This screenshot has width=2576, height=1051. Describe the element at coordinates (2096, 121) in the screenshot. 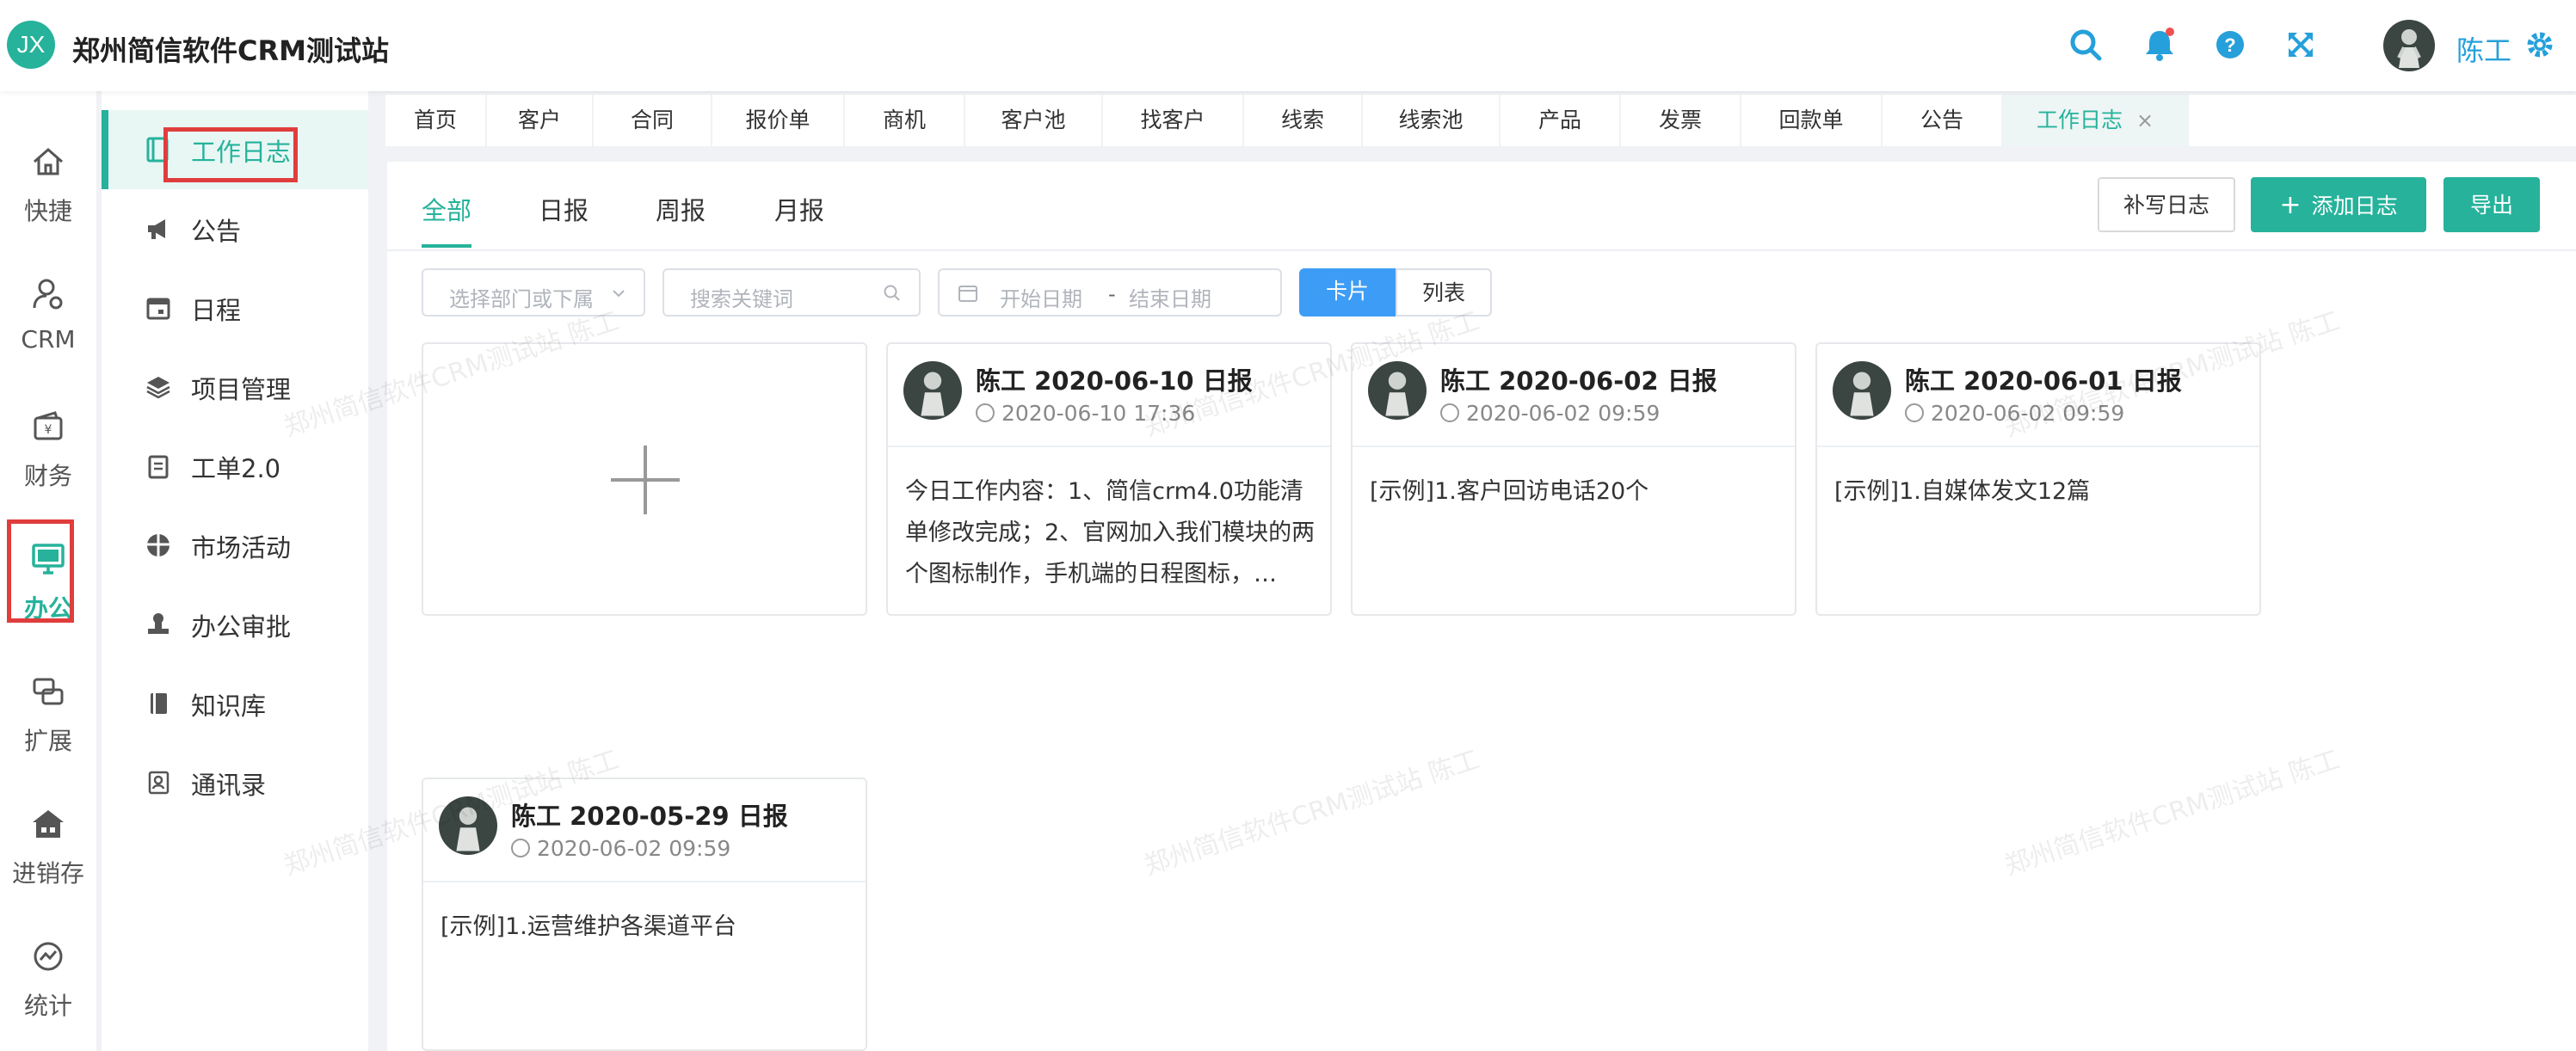

I see `tab-work-log: 工作日志 ×` at that location.